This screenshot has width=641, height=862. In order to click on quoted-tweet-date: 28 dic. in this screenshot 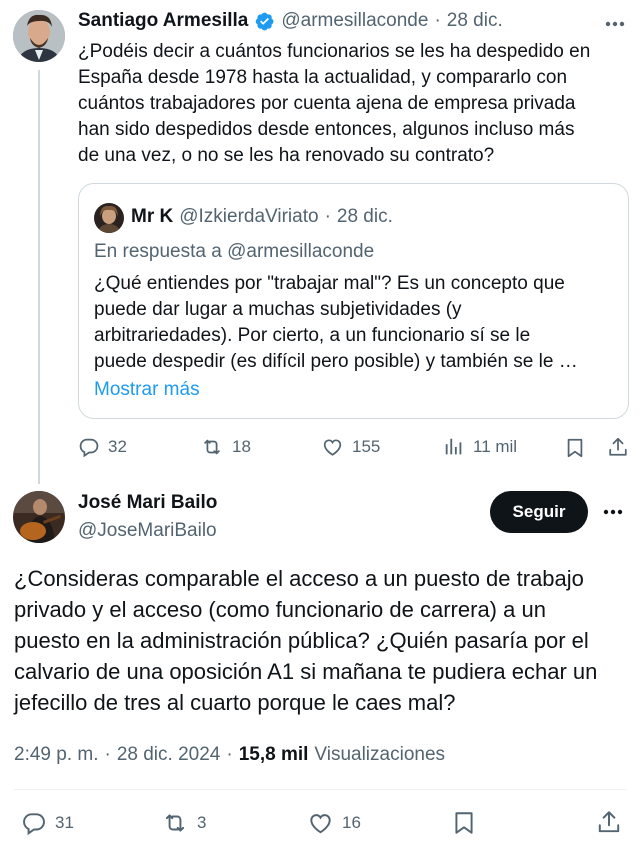, I will do `click(365, 217)`.